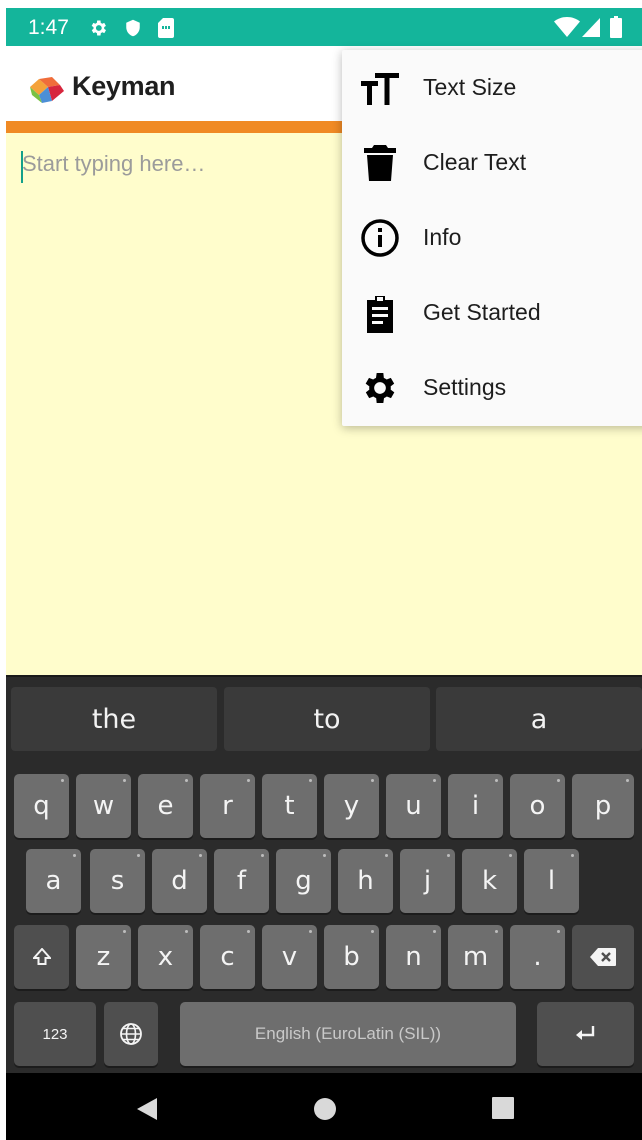 The image size is (642, 1140). I want to click on shift-key, so click(41, 957).